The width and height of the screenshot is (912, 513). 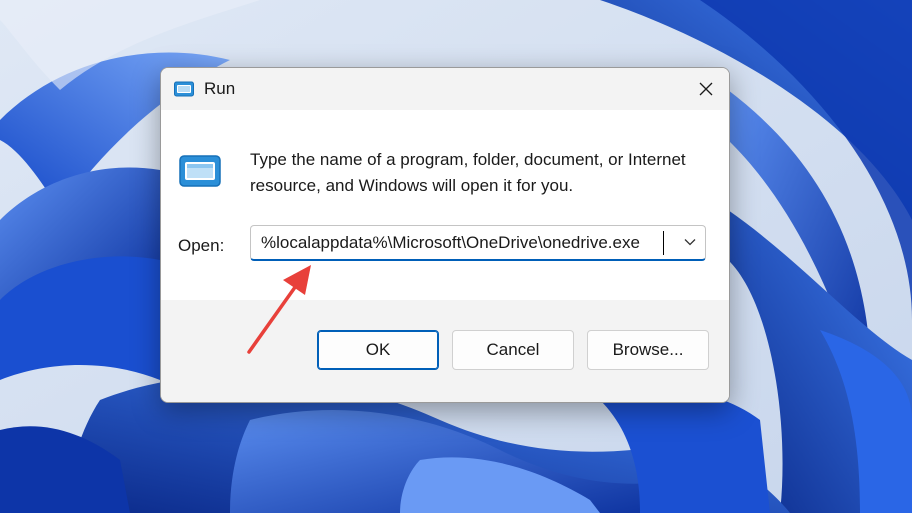 What do you see at coordinates (378, 350) in the screenshot?
I see `ok-button: OK` at bounding box center [378, 350].